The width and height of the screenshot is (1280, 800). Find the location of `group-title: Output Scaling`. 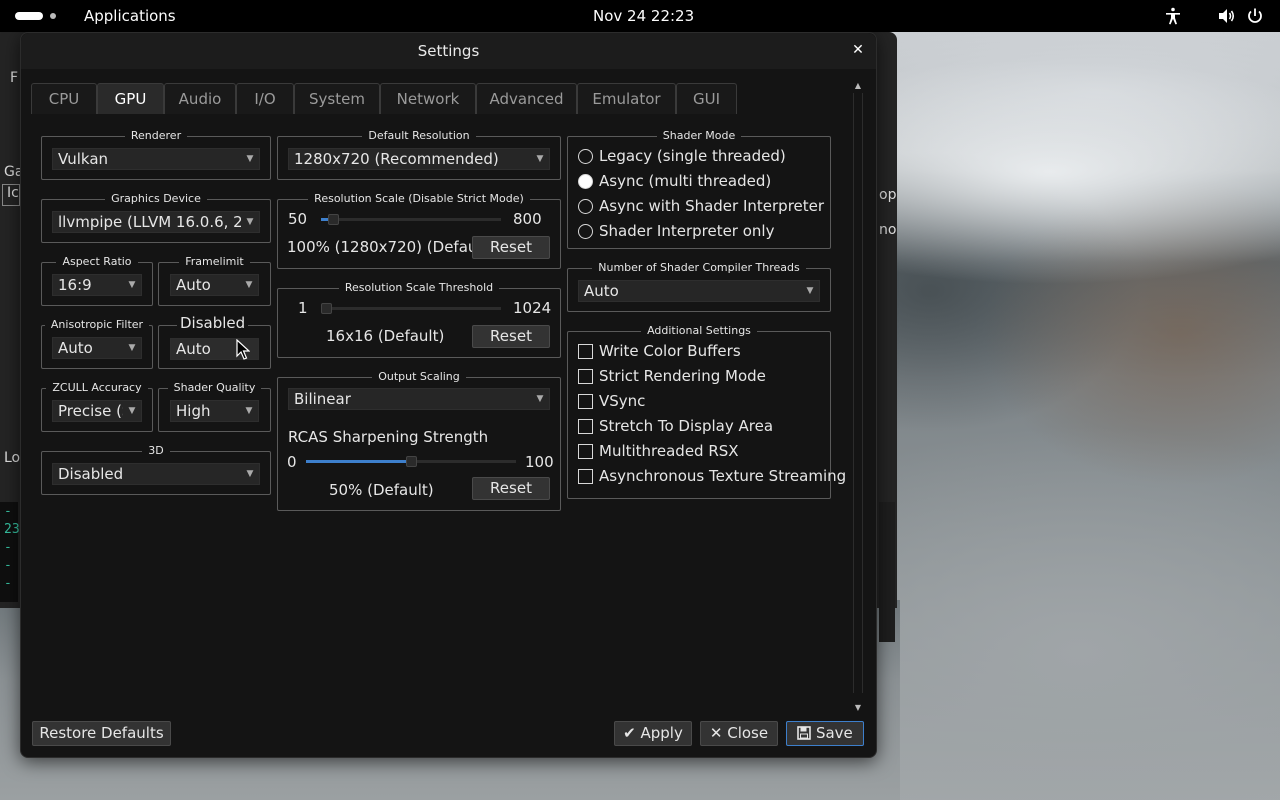

group-title: Output Scaling is located at coordinates (419, 376).